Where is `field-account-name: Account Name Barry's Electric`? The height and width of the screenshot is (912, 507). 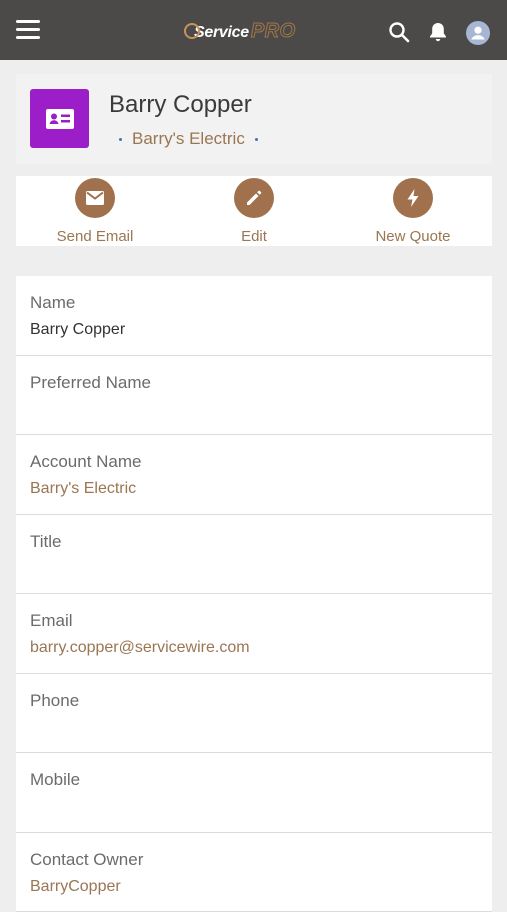
field-account-name: Account Name Barry's Electric is located at coordinates (254, 475).